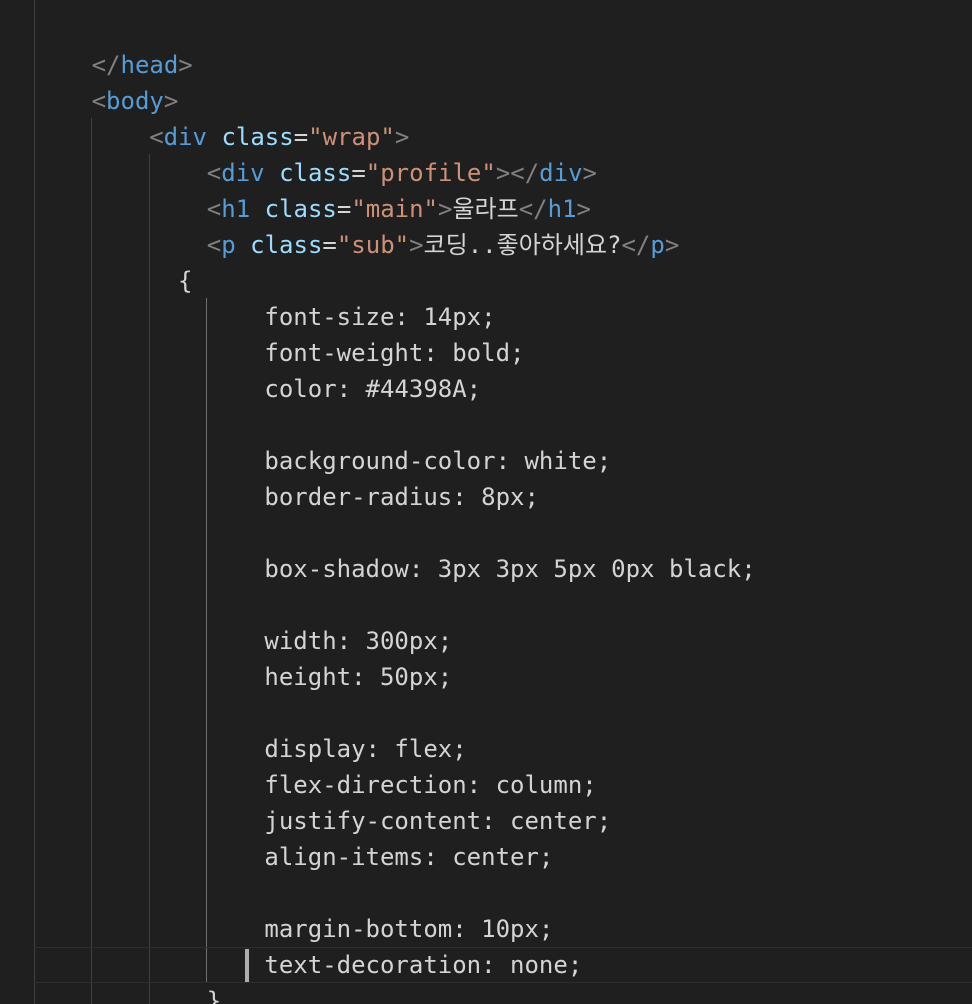 The width and height of the screenshot is (972, 1004). I want to click on indent-guide-active, so click(206, 640).